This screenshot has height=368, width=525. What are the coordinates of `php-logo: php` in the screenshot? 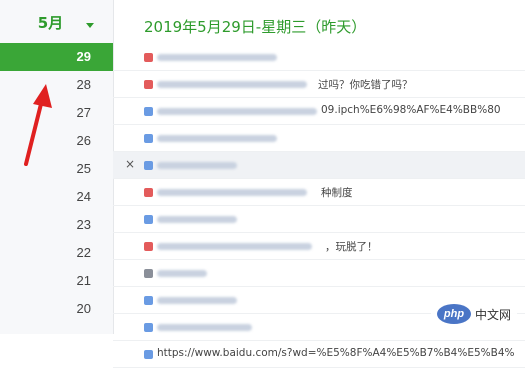 It's located at (453, 314).